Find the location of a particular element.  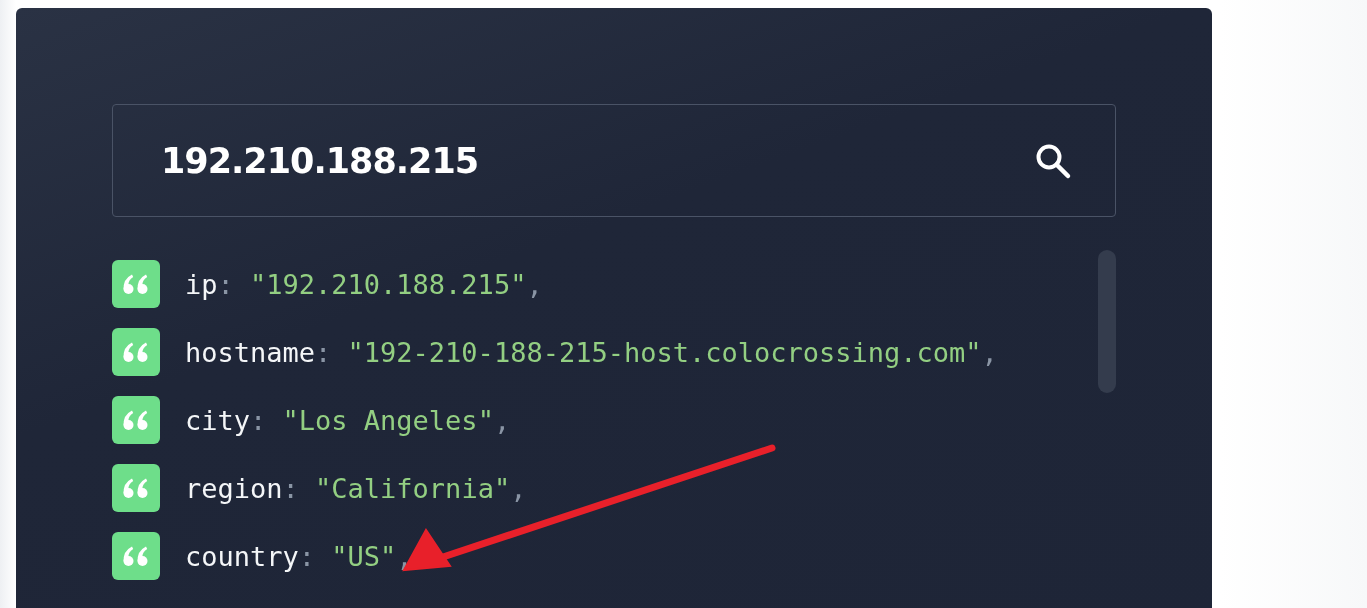

search-icon is located at coordinates (1053, 161).